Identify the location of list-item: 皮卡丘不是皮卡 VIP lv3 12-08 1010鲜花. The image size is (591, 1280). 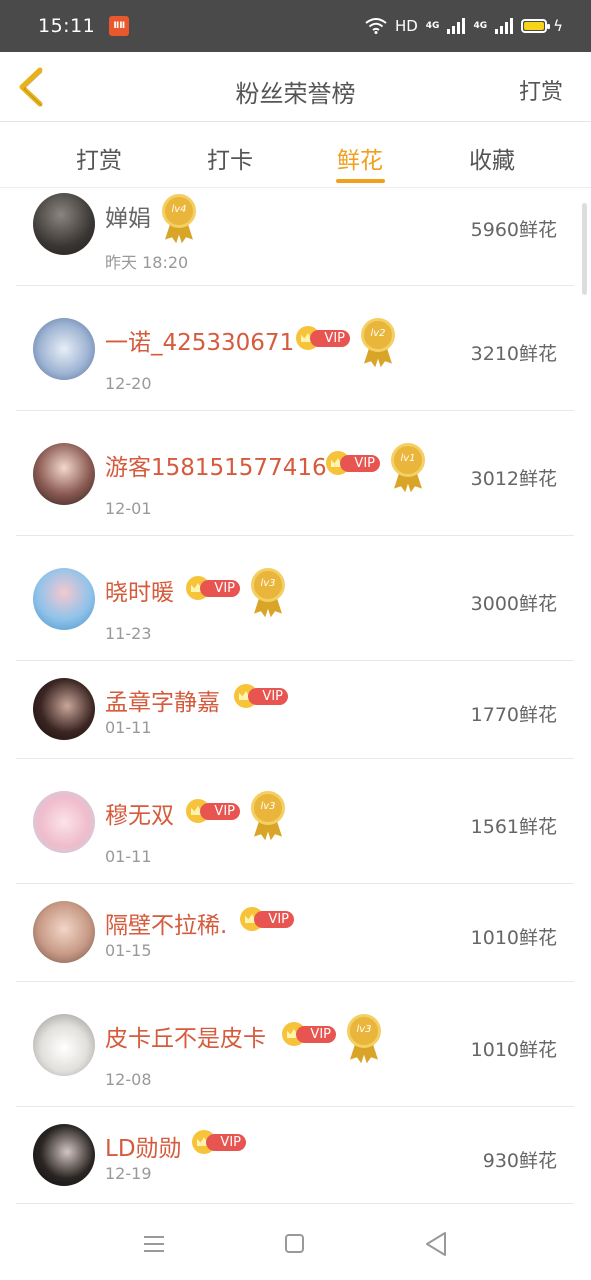
(295, 1044).